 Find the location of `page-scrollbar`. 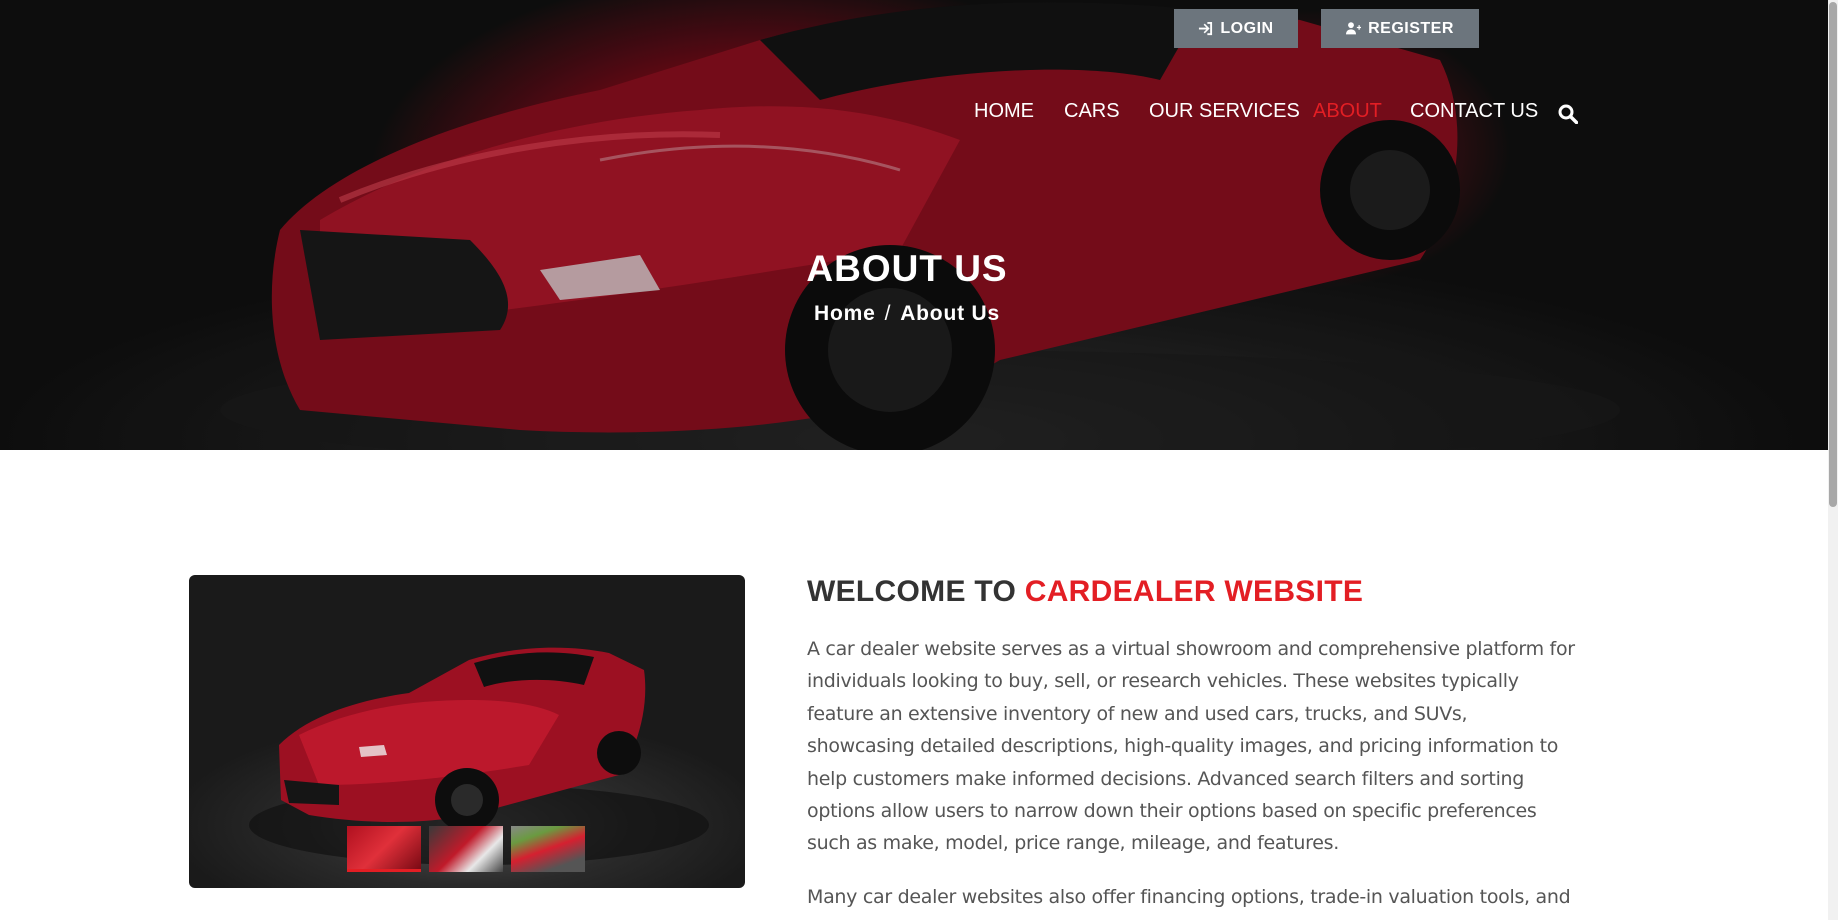

page-scrollbar is located at coordinates (1833, 460).